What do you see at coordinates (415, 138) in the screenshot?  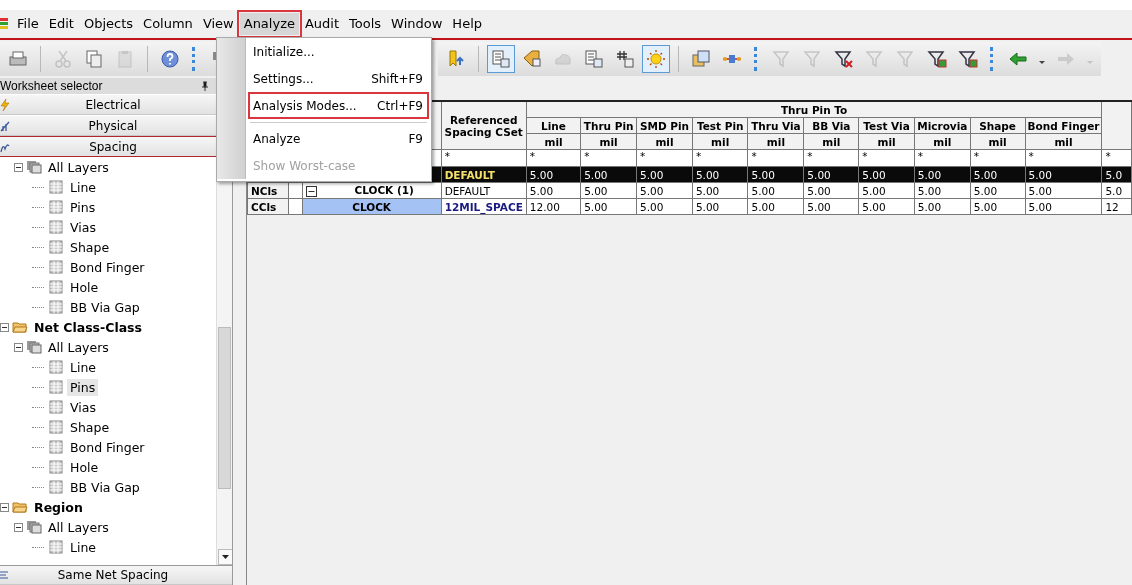 I see `shortcut-label: F9` at bounding box center [415, 138].